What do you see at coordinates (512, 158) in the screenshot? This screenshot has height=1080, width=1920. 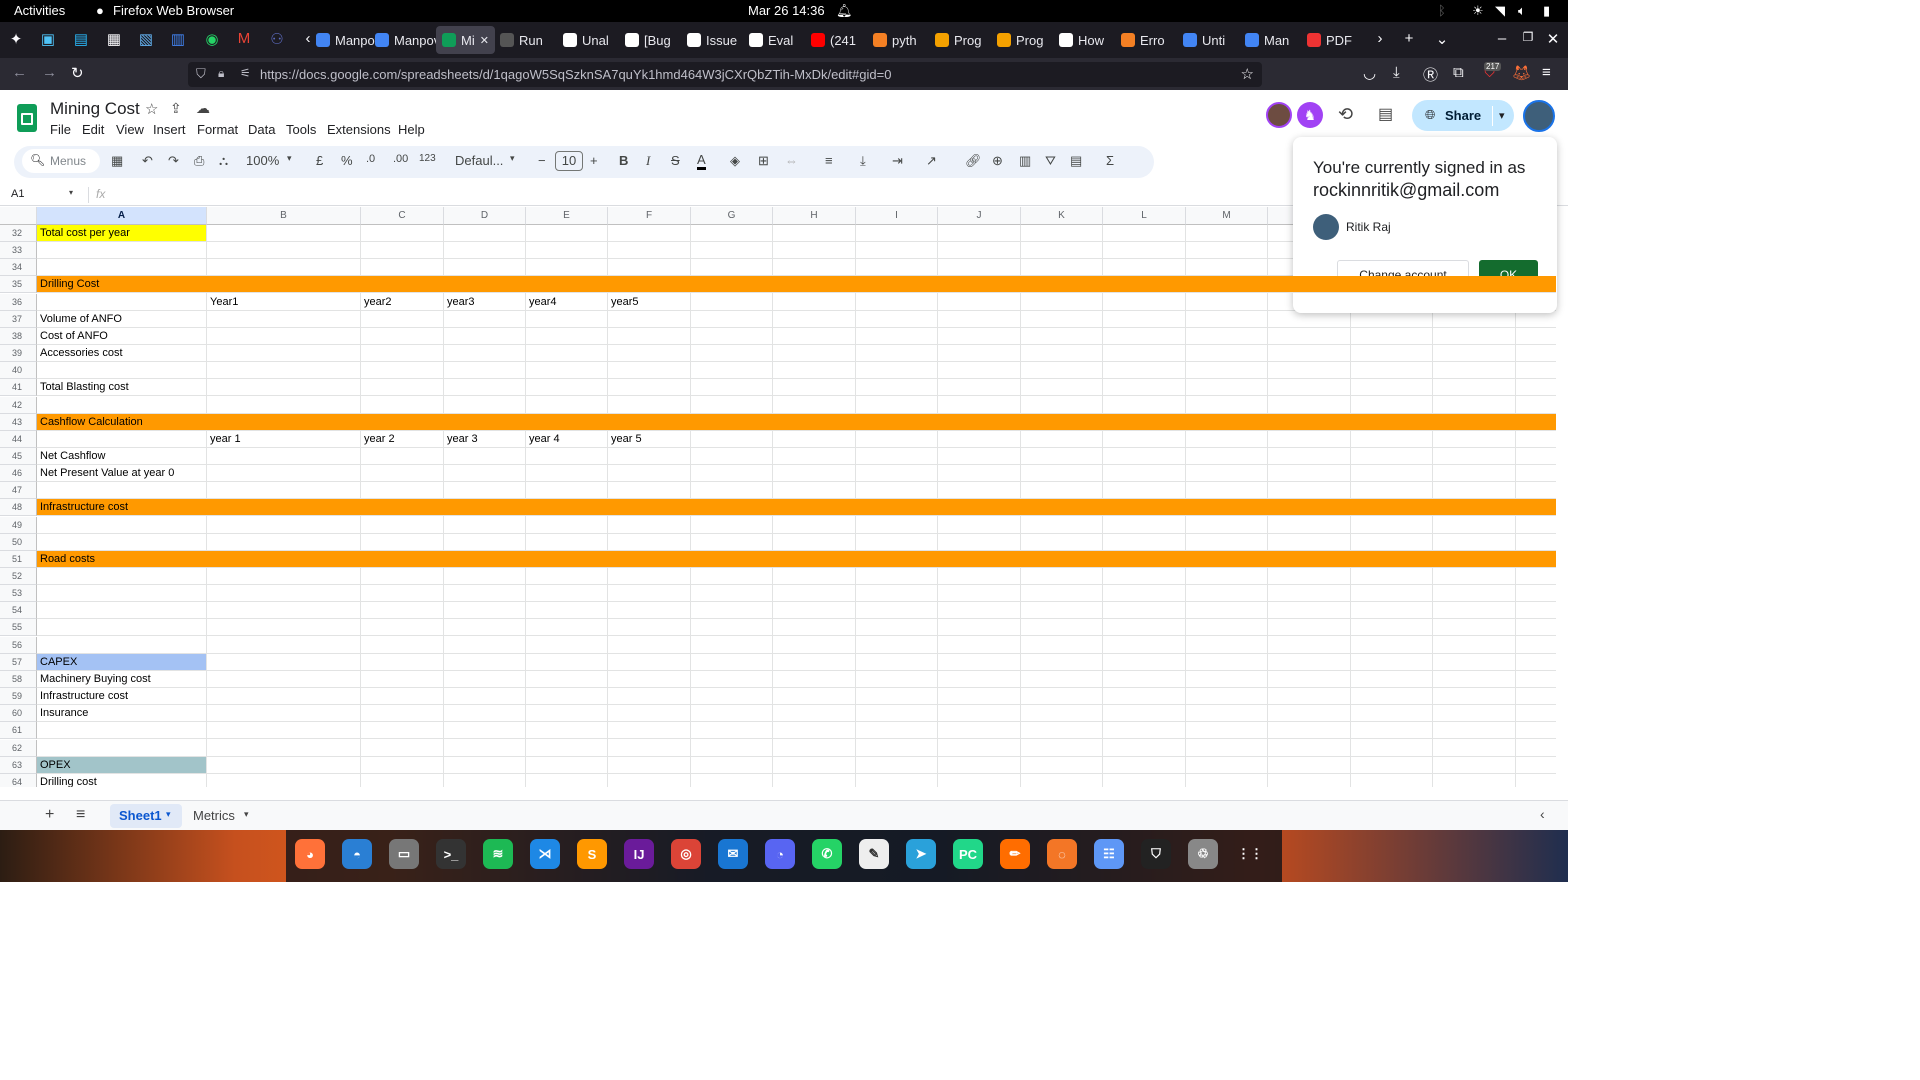 I see `font-dropdown-icon: ▾` at bounding box center [512, 158].